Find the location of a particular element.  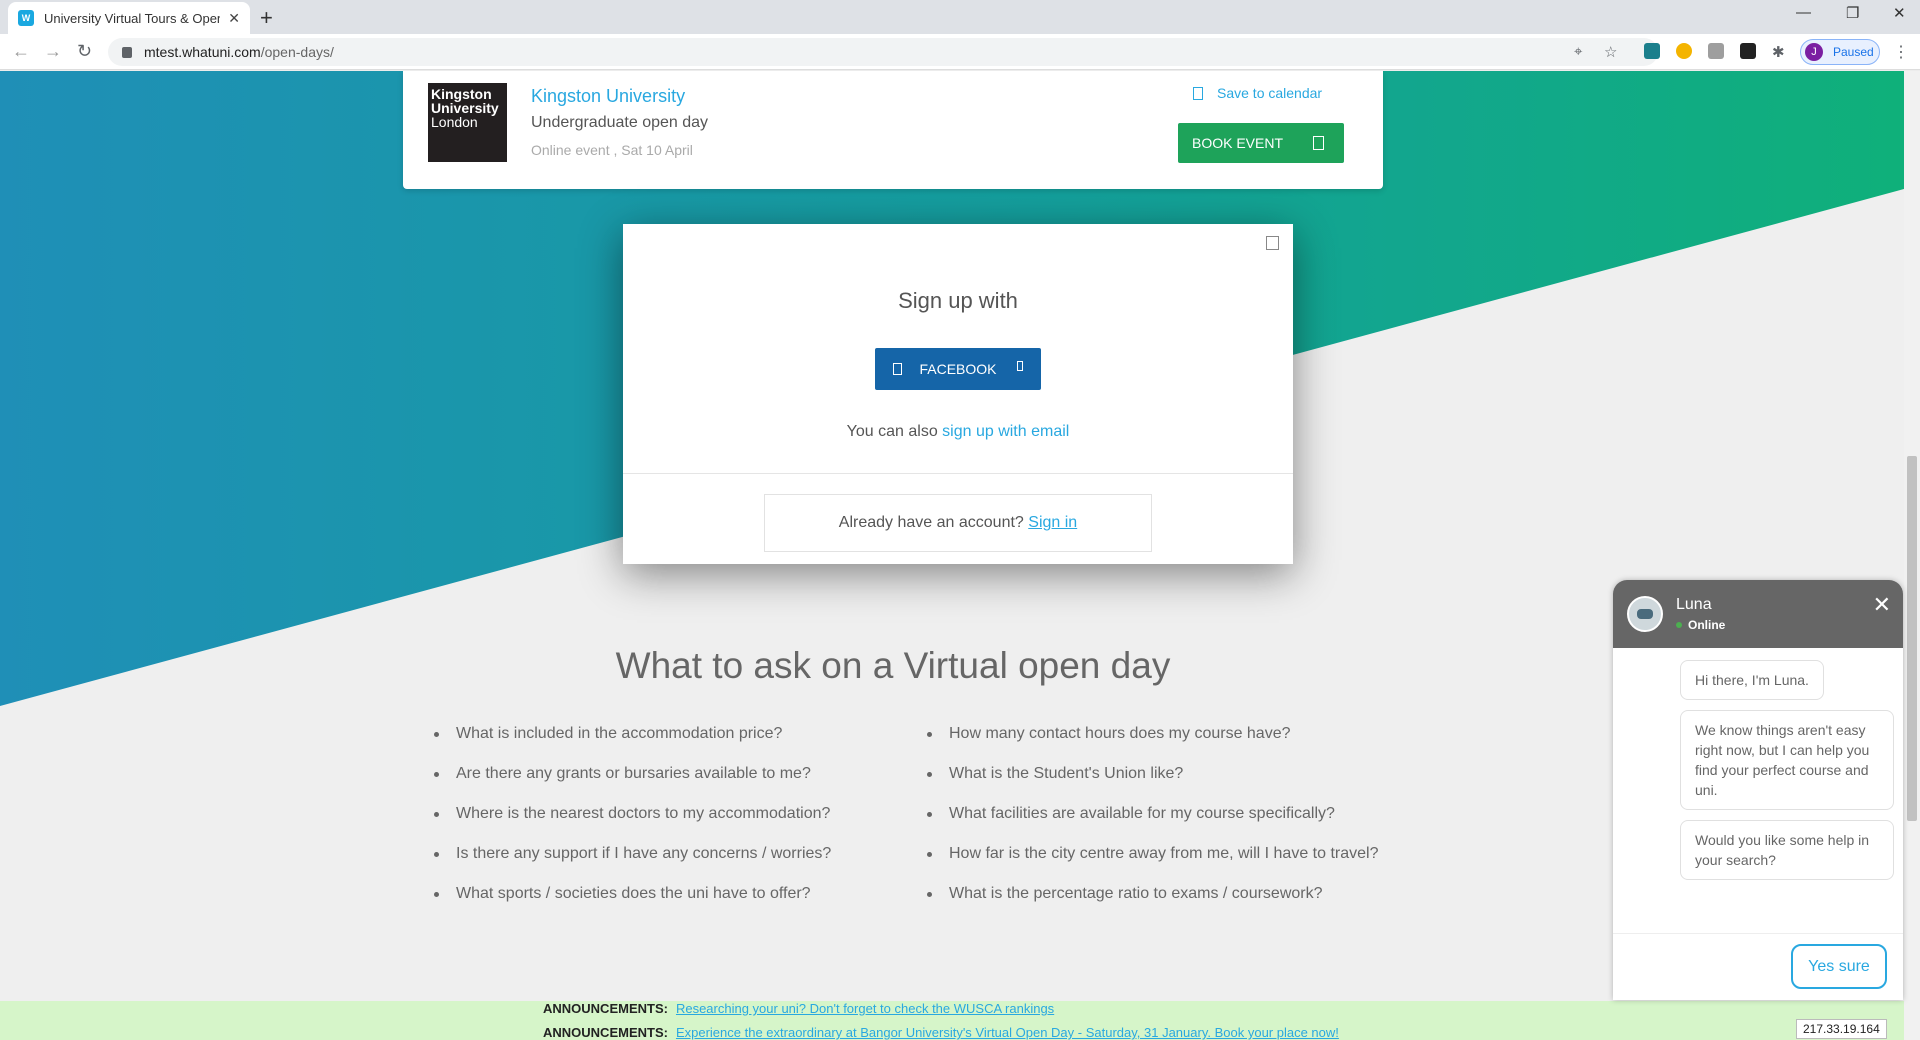

address-bar: mtest.whatuni.com/open-days/ is located at coordinates (883, 52).